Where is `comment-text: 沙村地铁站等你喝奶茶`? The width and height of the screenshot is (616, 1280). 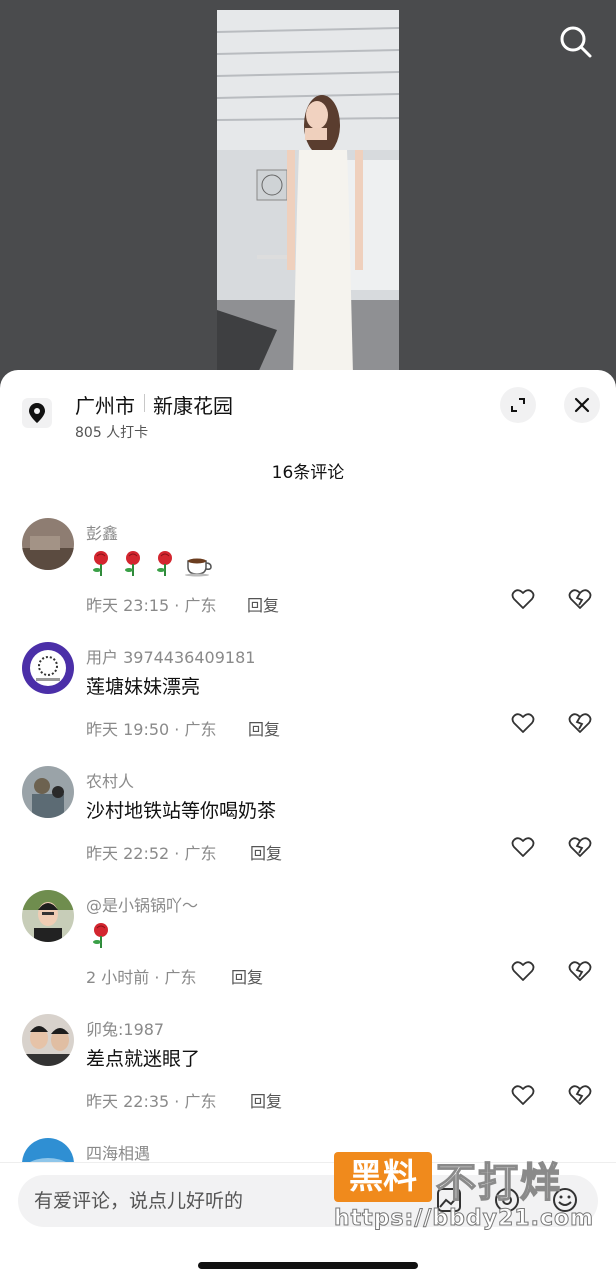
comment-text: 沙村地铁站等你喝奶茶 is located at coordinates (181, 811).